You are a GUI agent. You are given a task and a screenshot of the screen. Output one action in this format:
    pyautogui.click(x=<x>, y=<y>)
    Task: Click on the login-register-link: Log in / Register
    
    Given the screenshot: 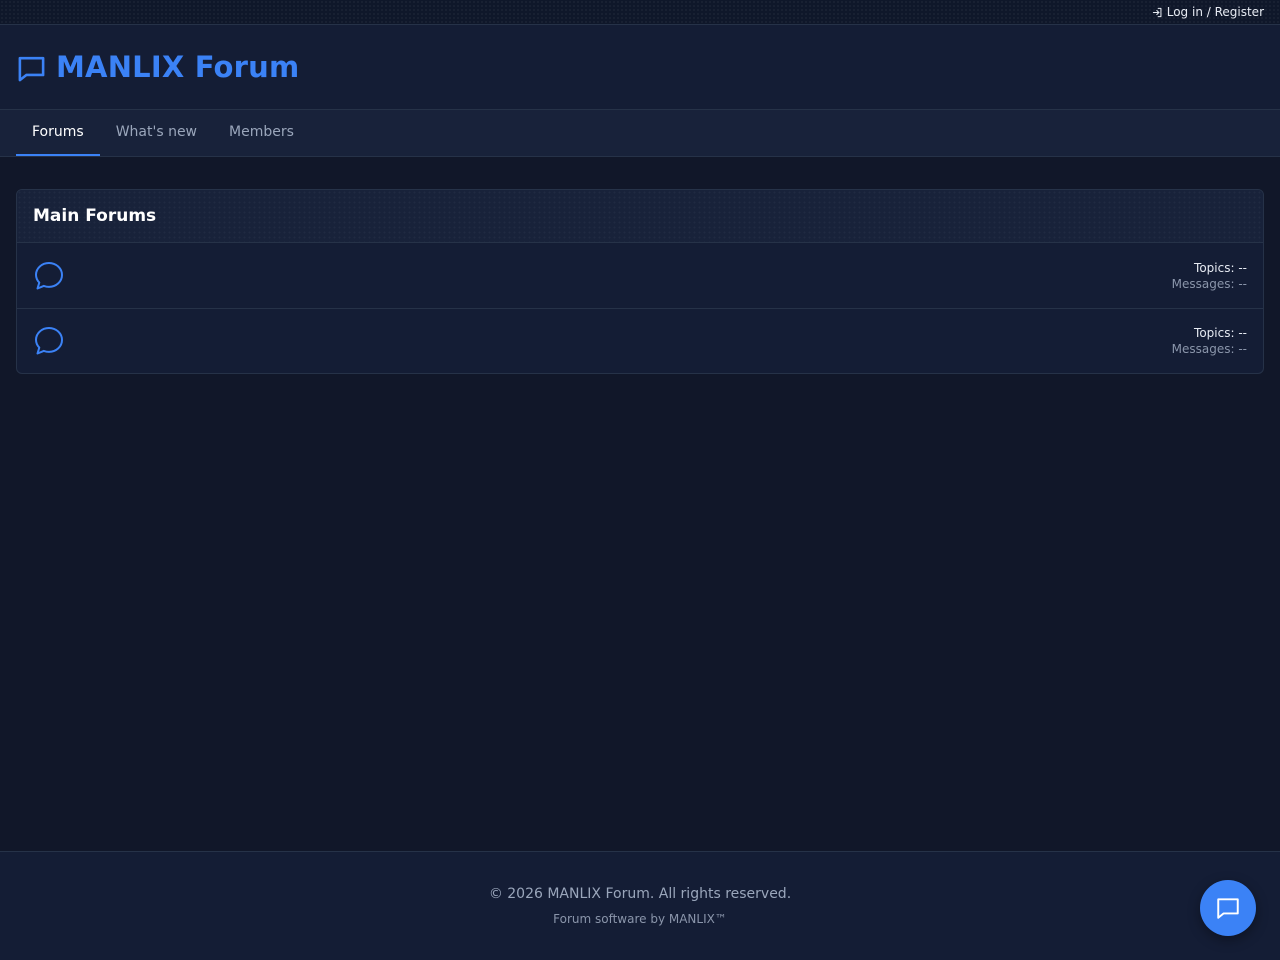 What is the action you would take?
    pyautogui.click(x=1208, y=12)
    